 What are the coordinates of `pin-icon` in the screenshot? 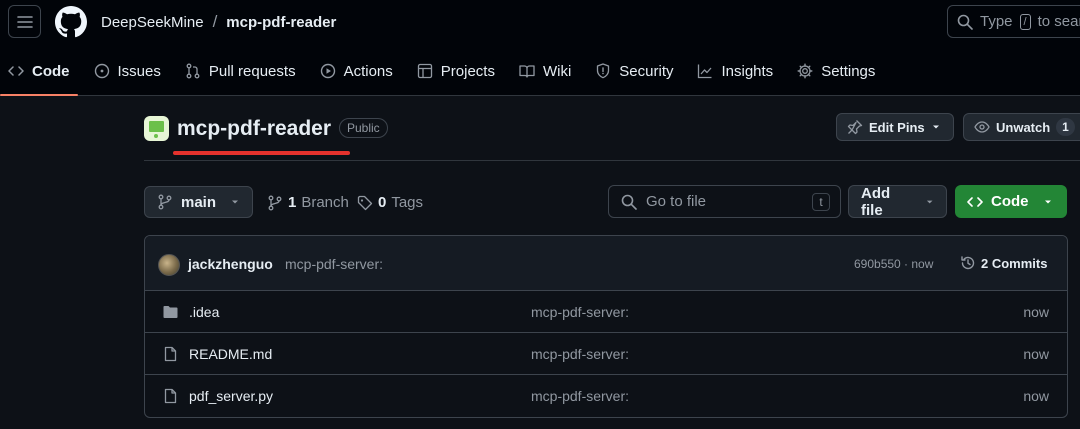 It's located at (855, 127).